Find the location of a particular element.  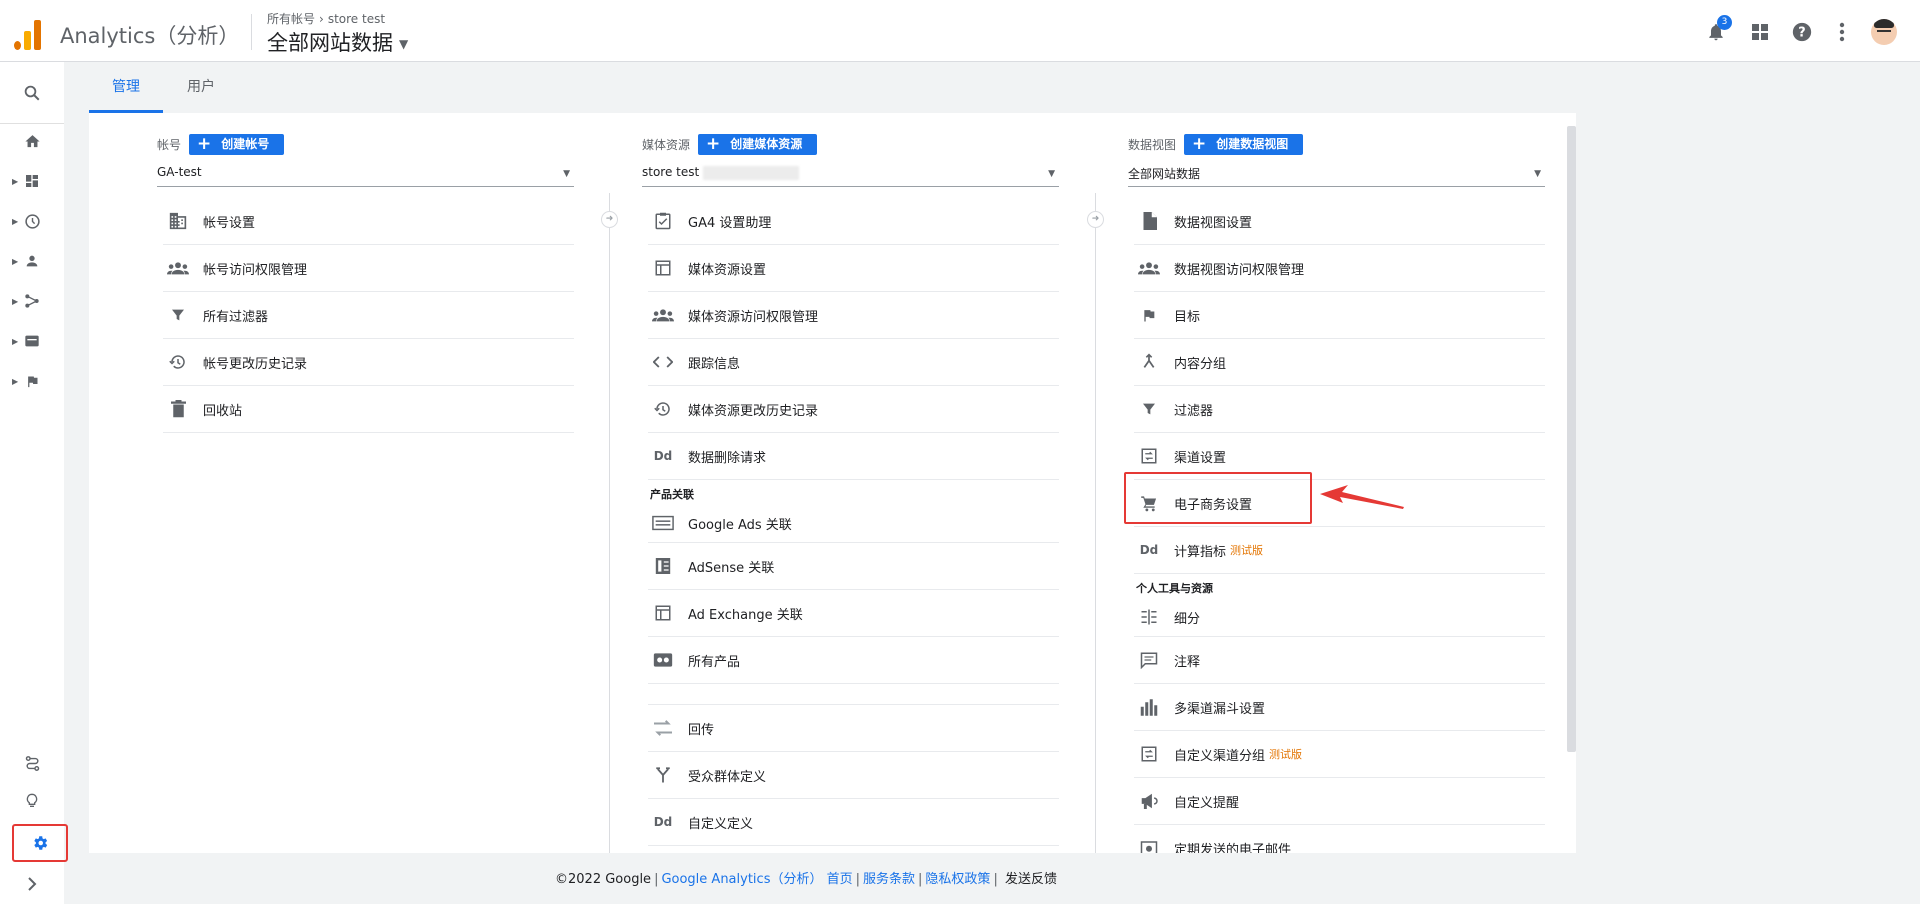

adsense-linking-item: AdSense 关联 is located at coordinates (853, 566).